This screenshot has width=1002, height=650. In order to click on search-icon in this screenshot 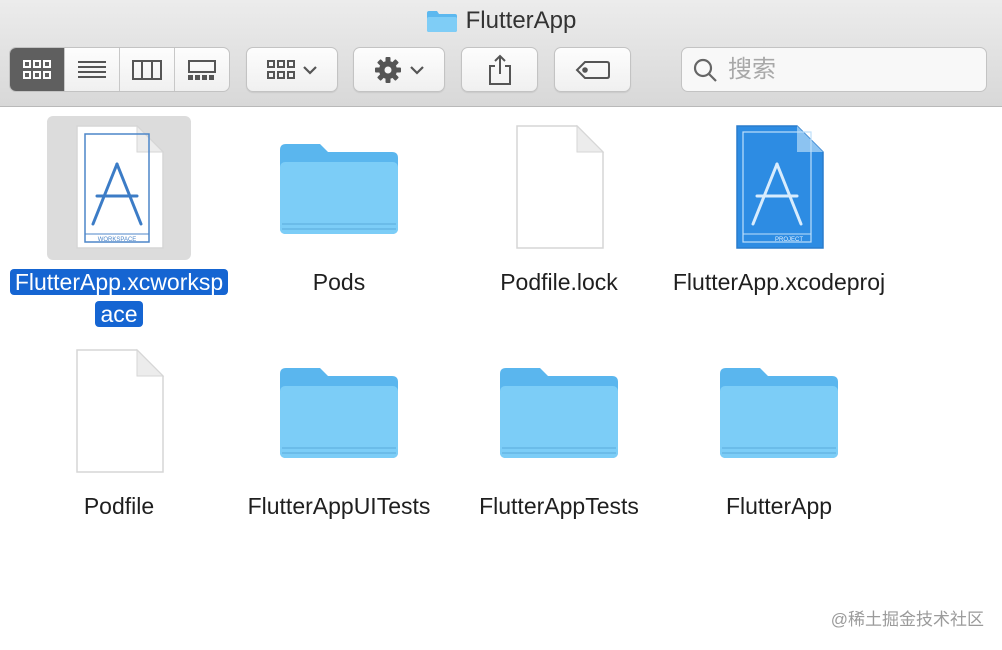, I will do `click(705, 70)`.